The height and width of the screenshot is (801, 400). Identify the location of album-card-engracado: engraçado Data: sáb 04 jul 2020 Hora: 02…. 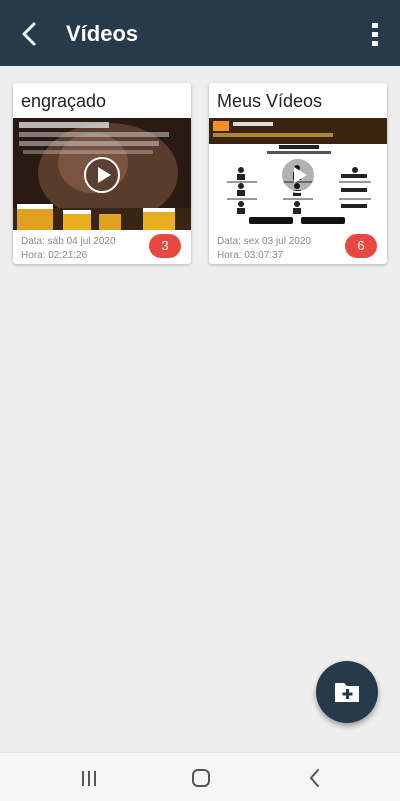
(102, 173).